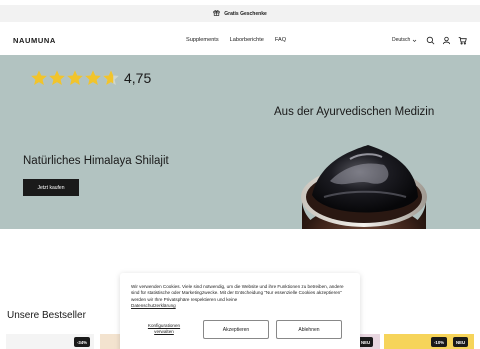 The width and height of the screenshot is (480, 349). What do you see at coordinates (34, 40) in the screenshot?
I see `logo: NAUMUNA` at bounding box center [34, 40].